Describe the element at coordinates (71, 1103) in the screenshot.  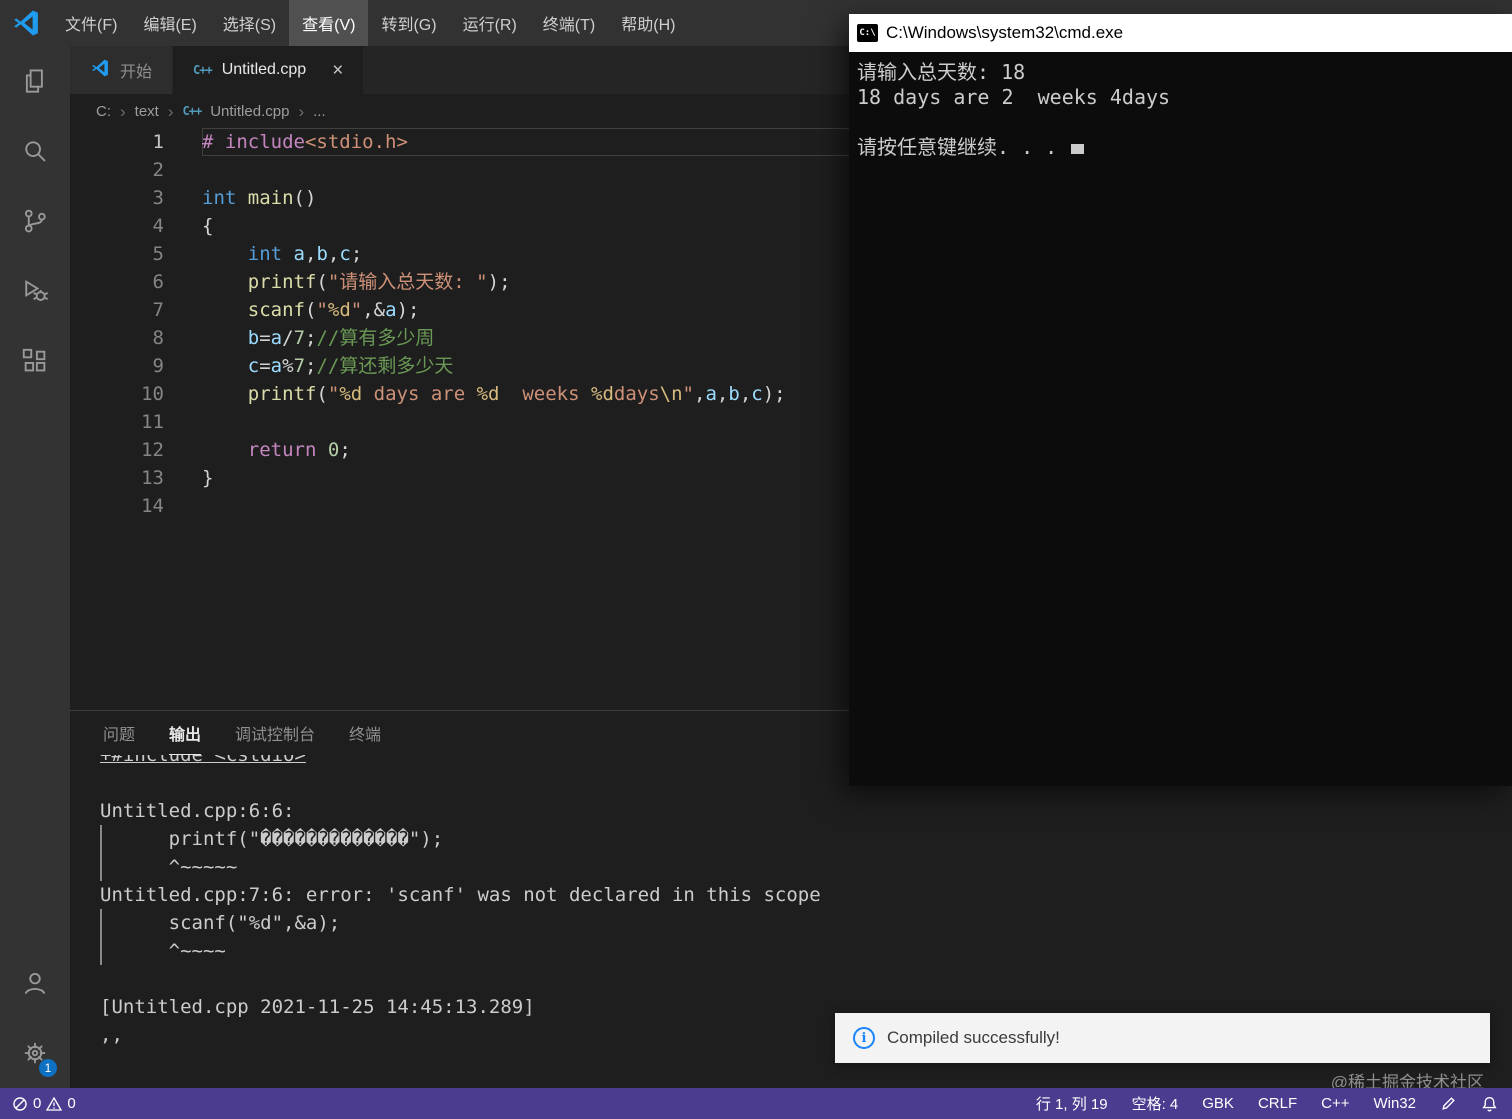
I see `warning-count: 0` at that location.